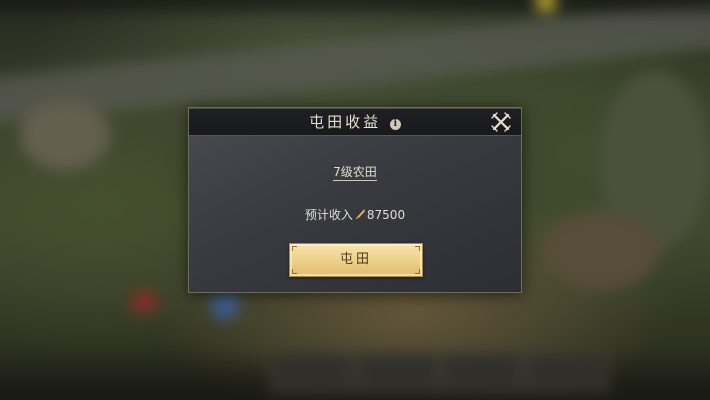 This screenshot has height=400, width=710. I want to click on close-icon, so click(501, 122).